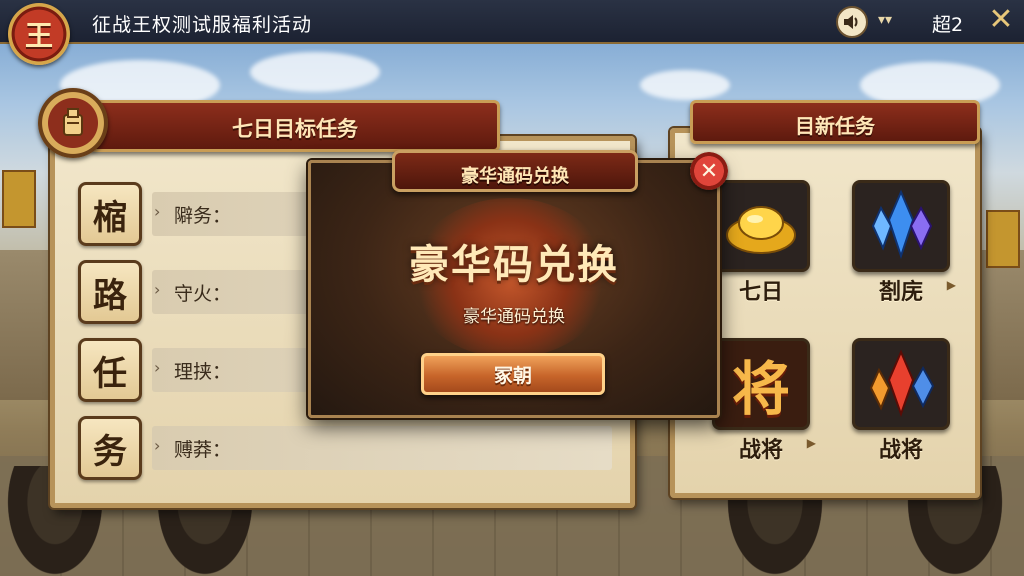 The height and width of the screenshot is (576, 1024). I want to click on task-row-glyph: 樎, so click(110, 214).